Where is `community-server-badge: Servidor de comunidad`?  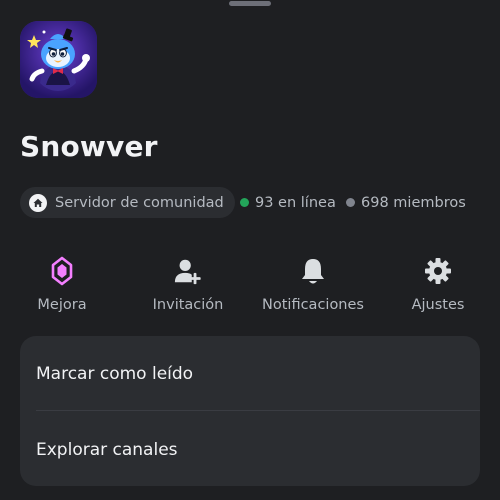 community-server-badge: Servidor de comunidad is located at coordinates (127, 202).